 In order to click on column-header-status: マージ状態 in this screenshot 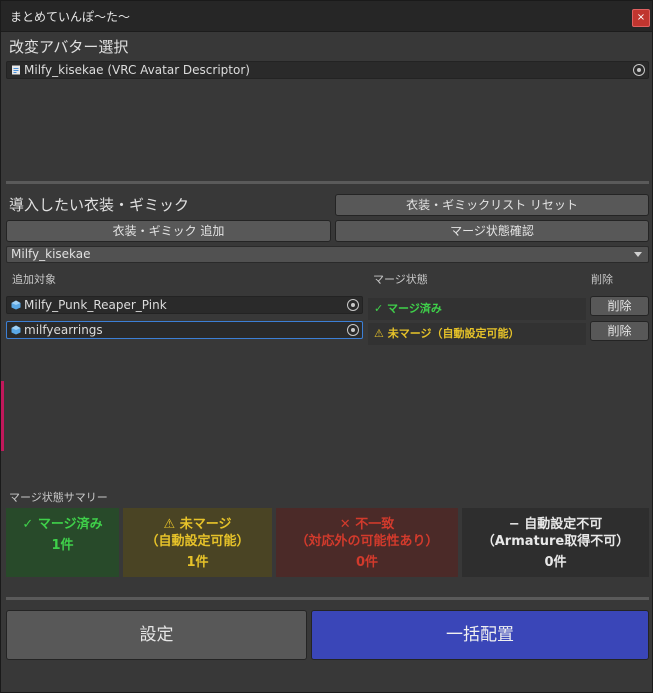, I will do `click(400, 279)`.